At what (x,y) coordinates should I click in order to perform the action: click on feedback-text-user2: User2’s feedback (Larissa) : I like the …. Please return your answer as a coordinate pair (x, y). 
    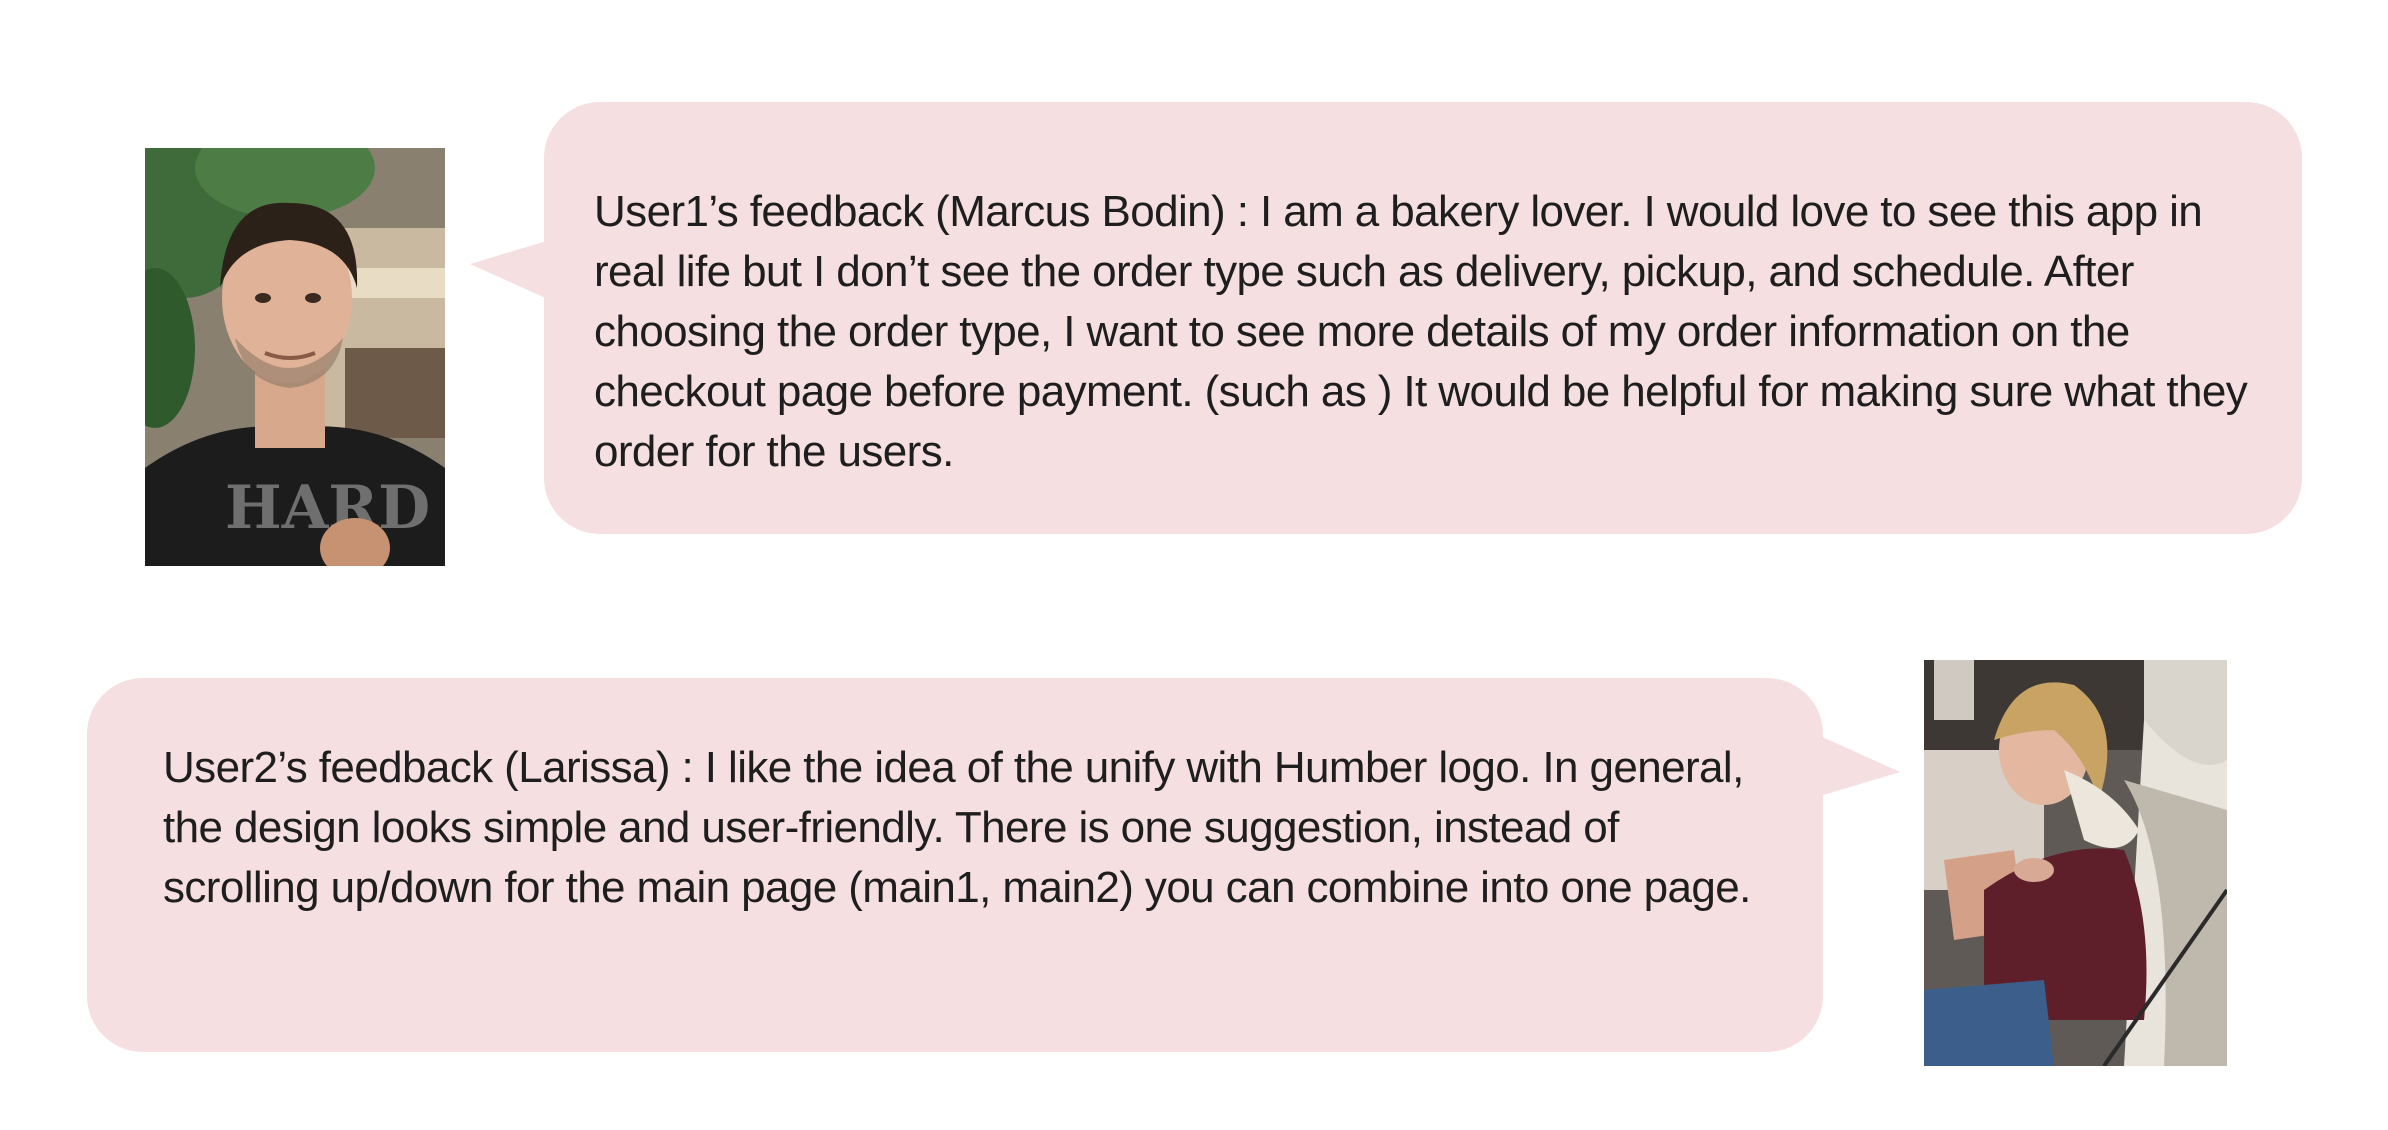
    Looking at the image, I should click on (957, 827).